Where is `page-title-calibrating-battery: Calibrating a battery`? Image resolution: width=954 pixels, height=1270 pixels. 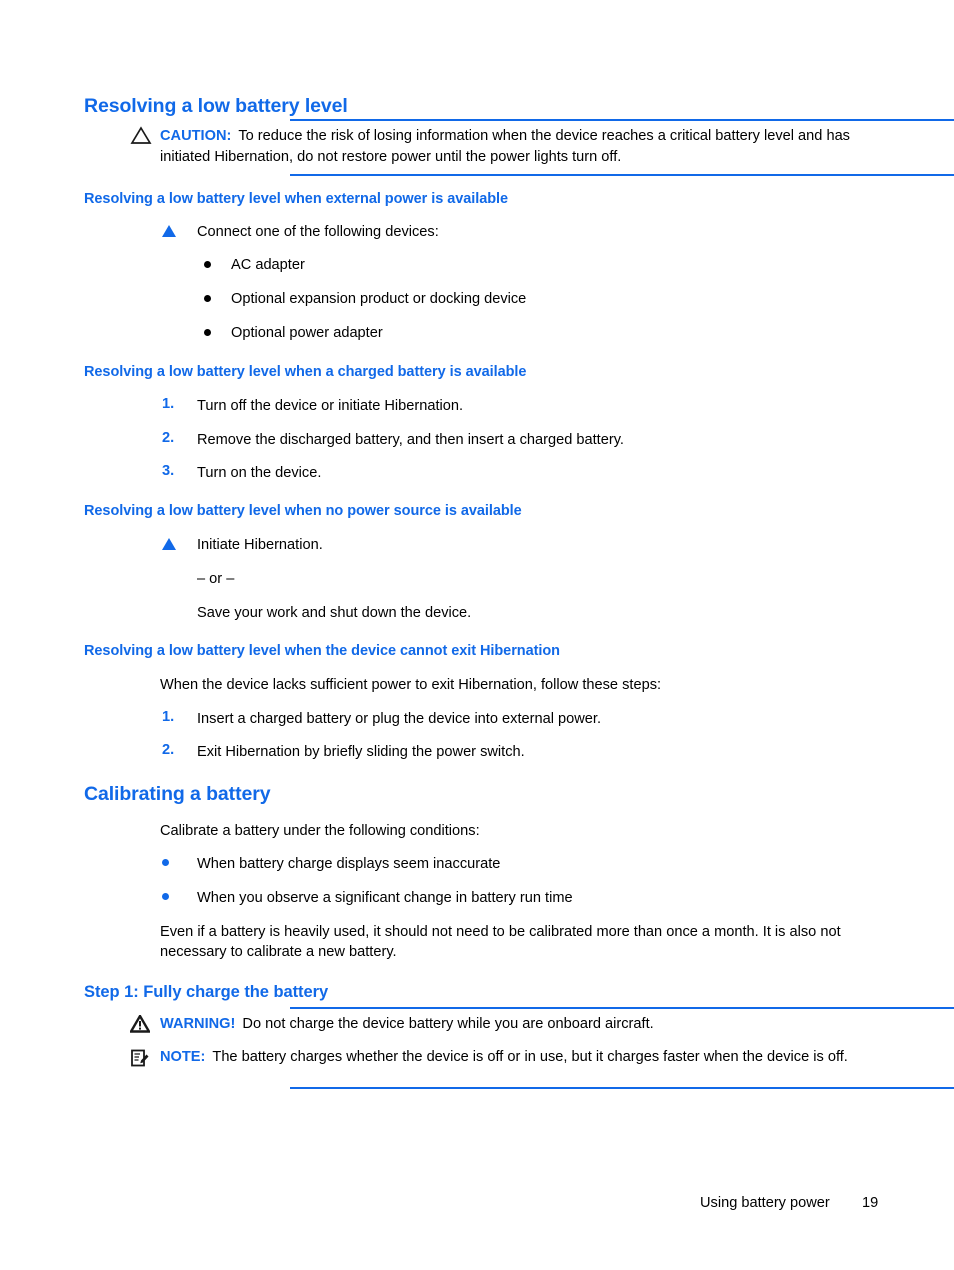 page-title-calibrating-battery: Calibrating a battery is located at coordinates (177, 794).